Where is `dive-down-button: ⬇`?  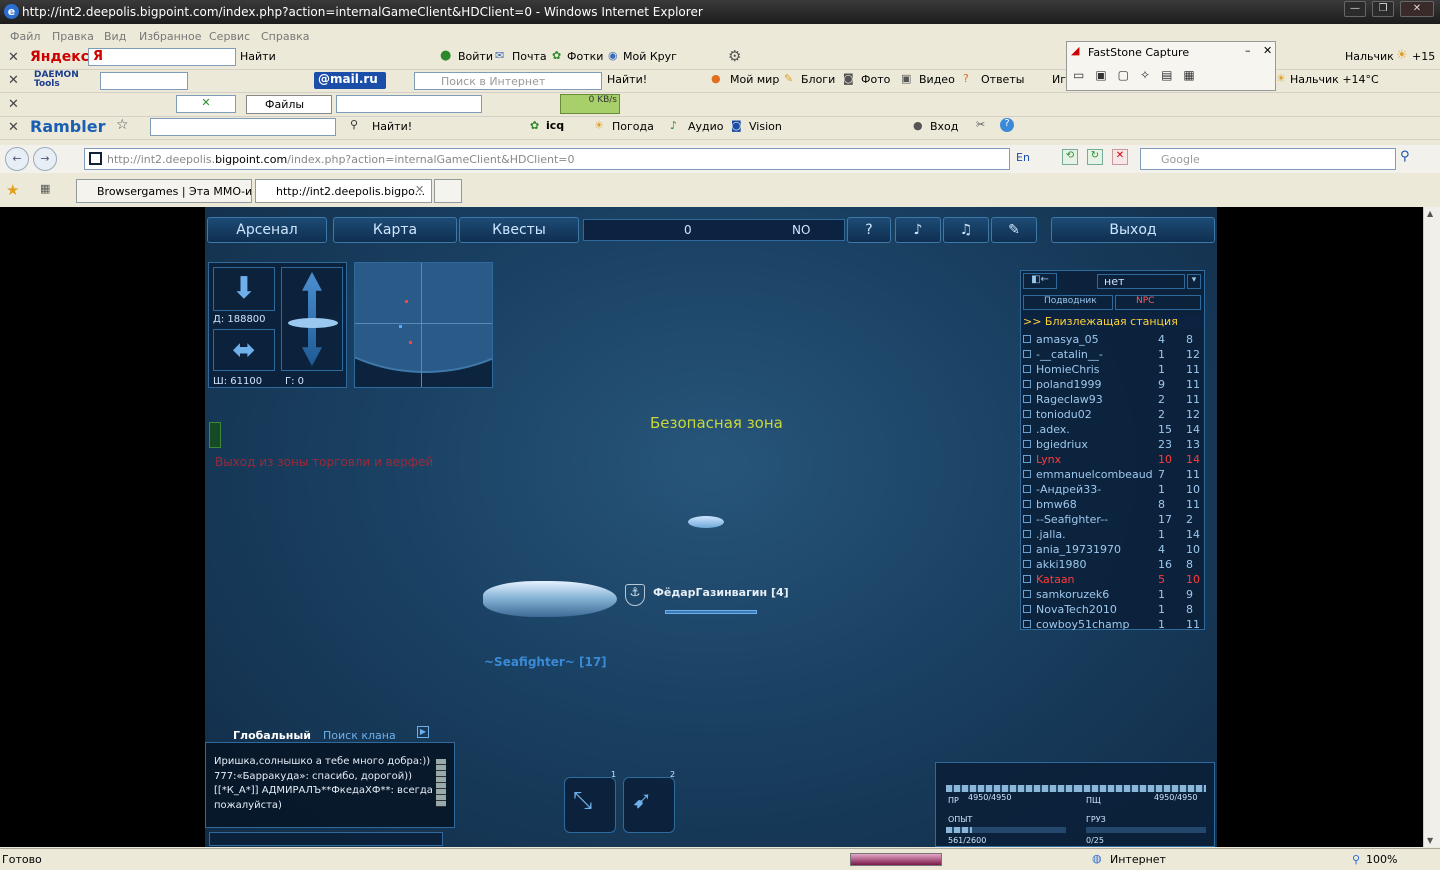 dive-down-button: ⬇ is located at coordinates (244, 289).